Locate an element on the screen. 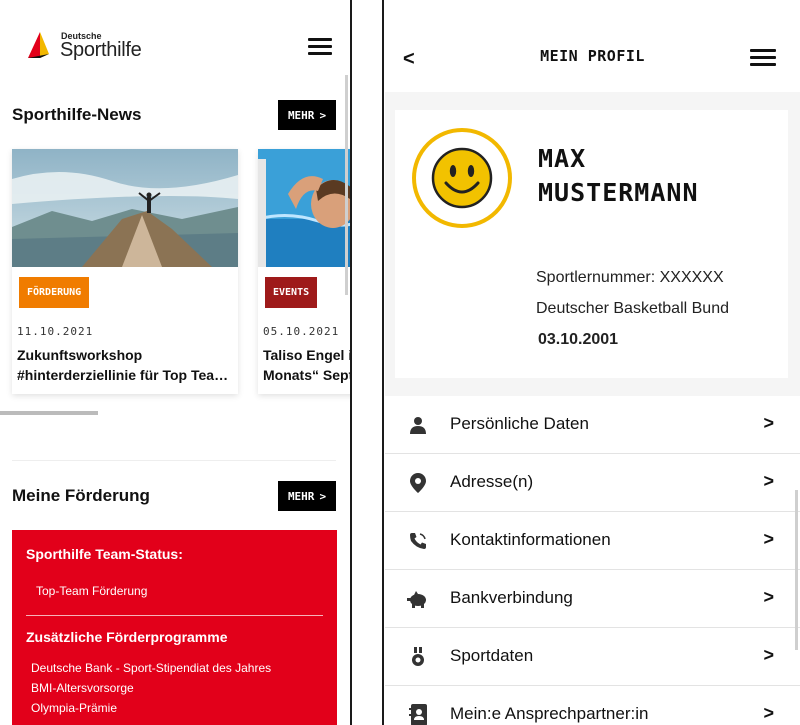  menu-item-sportdaten: Sportdaten > is located at coordinates (592, 657).